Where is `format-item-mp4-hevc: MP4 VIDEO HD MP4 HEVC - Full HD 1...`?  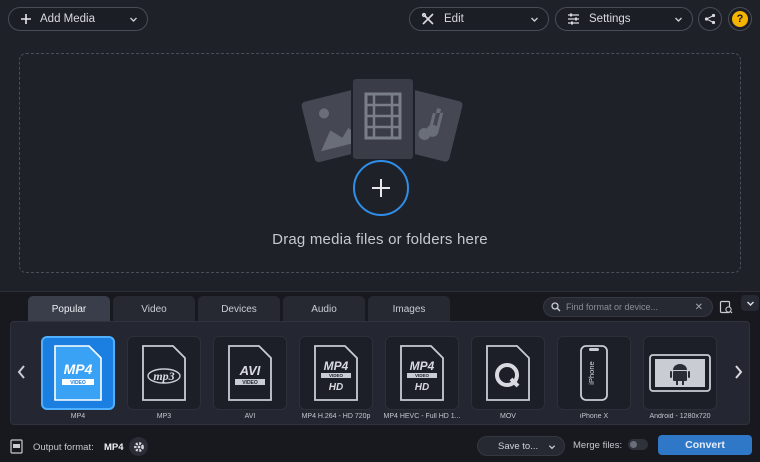 format-item-mp4-hevc: MP4 VIDEO HD MP4 HEVC - Full HD 1... is located at coordinates (422, 378).